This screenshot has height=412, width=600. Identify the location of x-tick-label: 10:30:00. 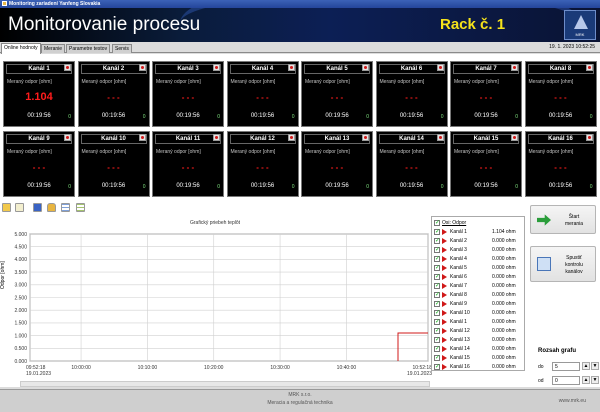
(280, 368).